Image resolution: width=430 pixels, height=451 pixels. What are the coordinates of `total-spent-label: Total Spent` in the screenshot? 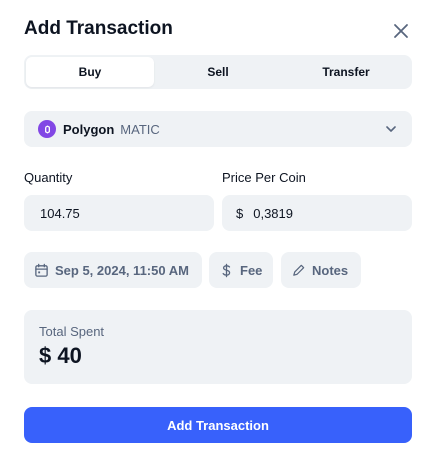 It's located at (72, 331).